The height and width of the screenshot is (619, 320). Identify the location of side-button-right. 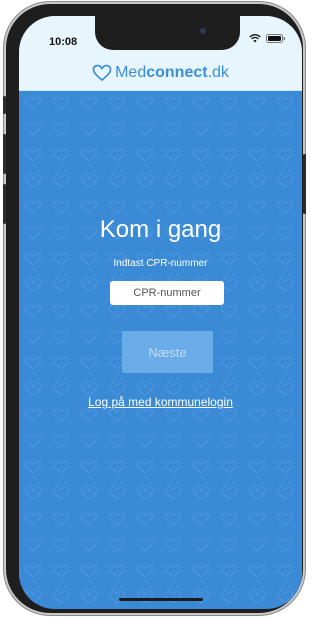
(304, 184).